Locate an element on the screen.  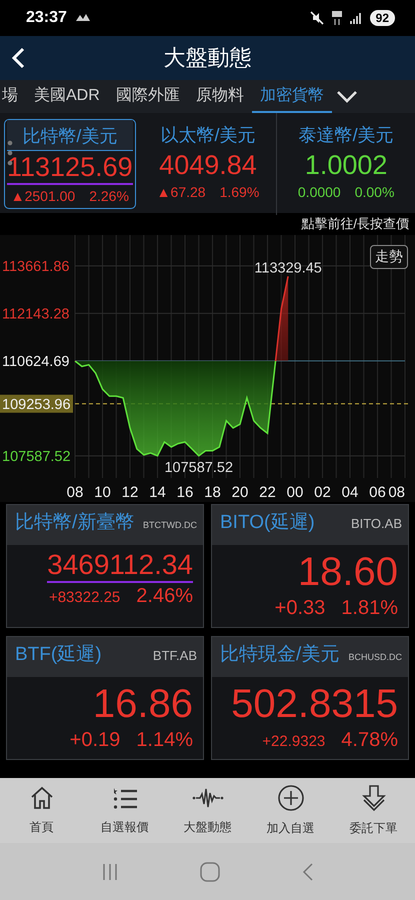
page-title: 大盤動態 is located at coordinates (208, 58).